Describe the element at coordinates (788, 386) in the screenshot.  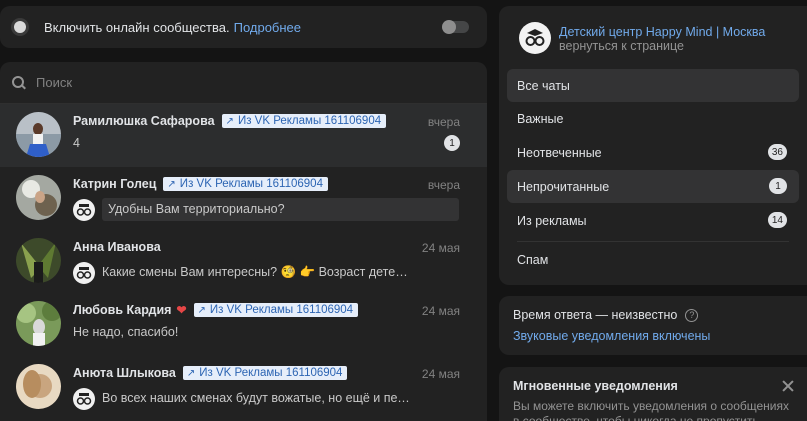
I see `close-icon` at that location.